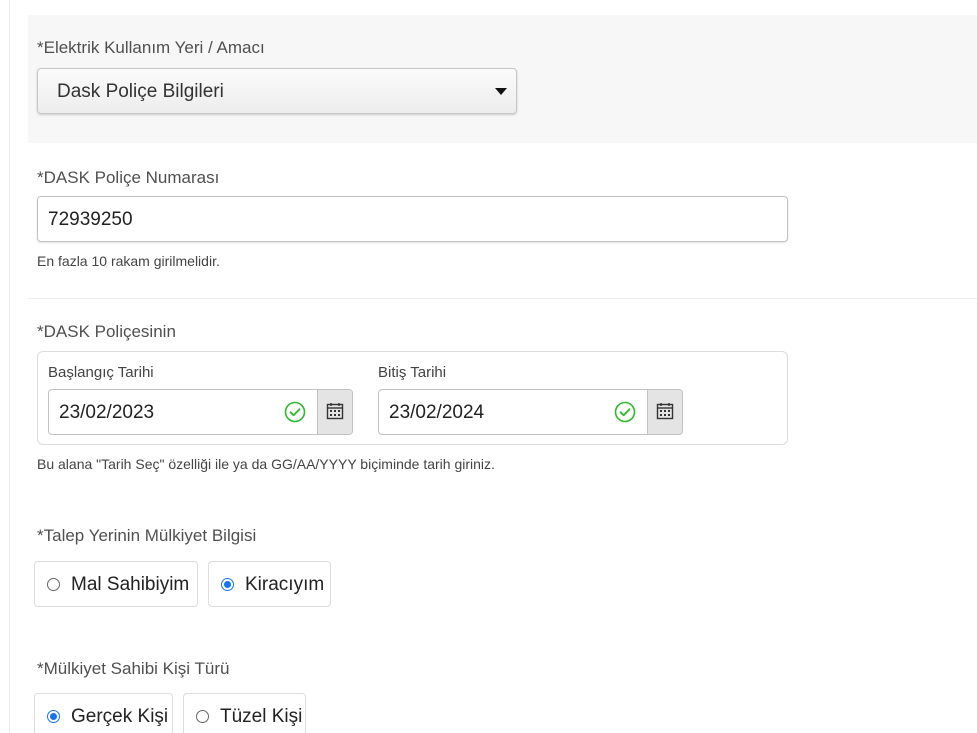 The width and height of the screenshot is (977, 733). Describe the element at coordinates (133, 668) in the screenshot. I see `owner-type-label: *Mülkiyet Sahibi Kişi Türü` at that location.